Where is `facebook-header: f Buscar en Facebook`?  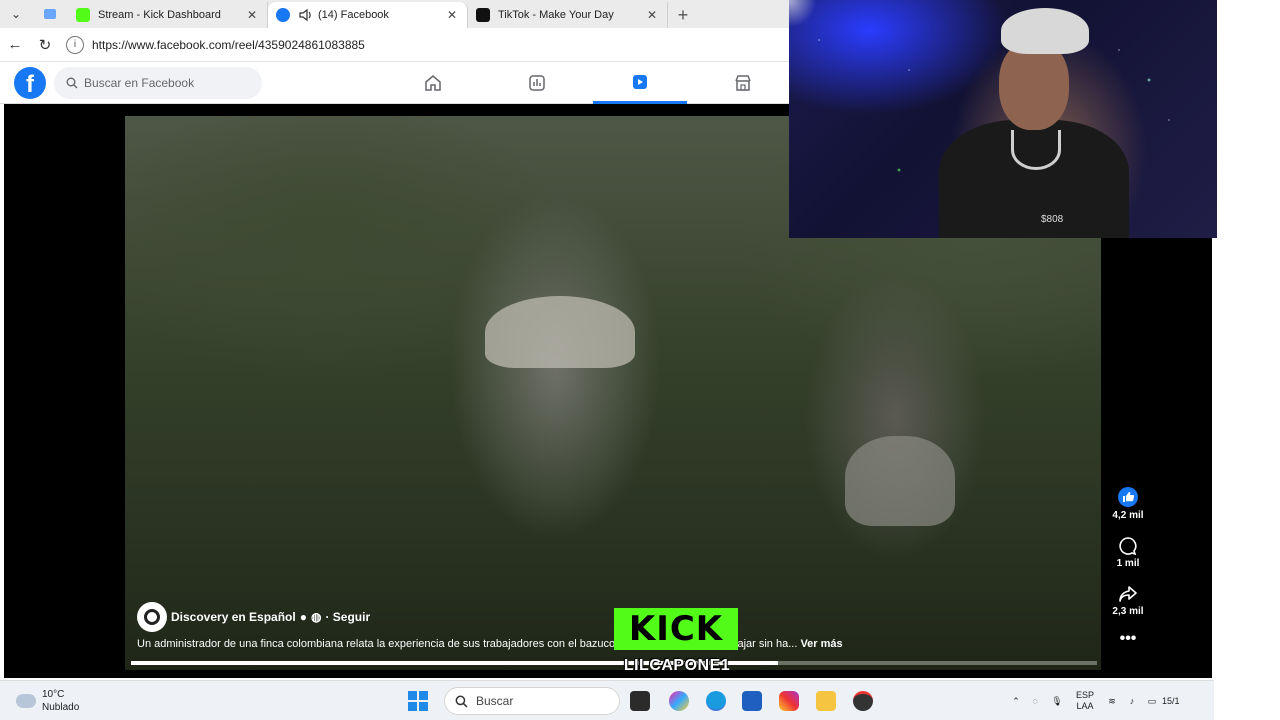 facebook-header: f Buscar en Facebook is located at coordinates (395, 83).